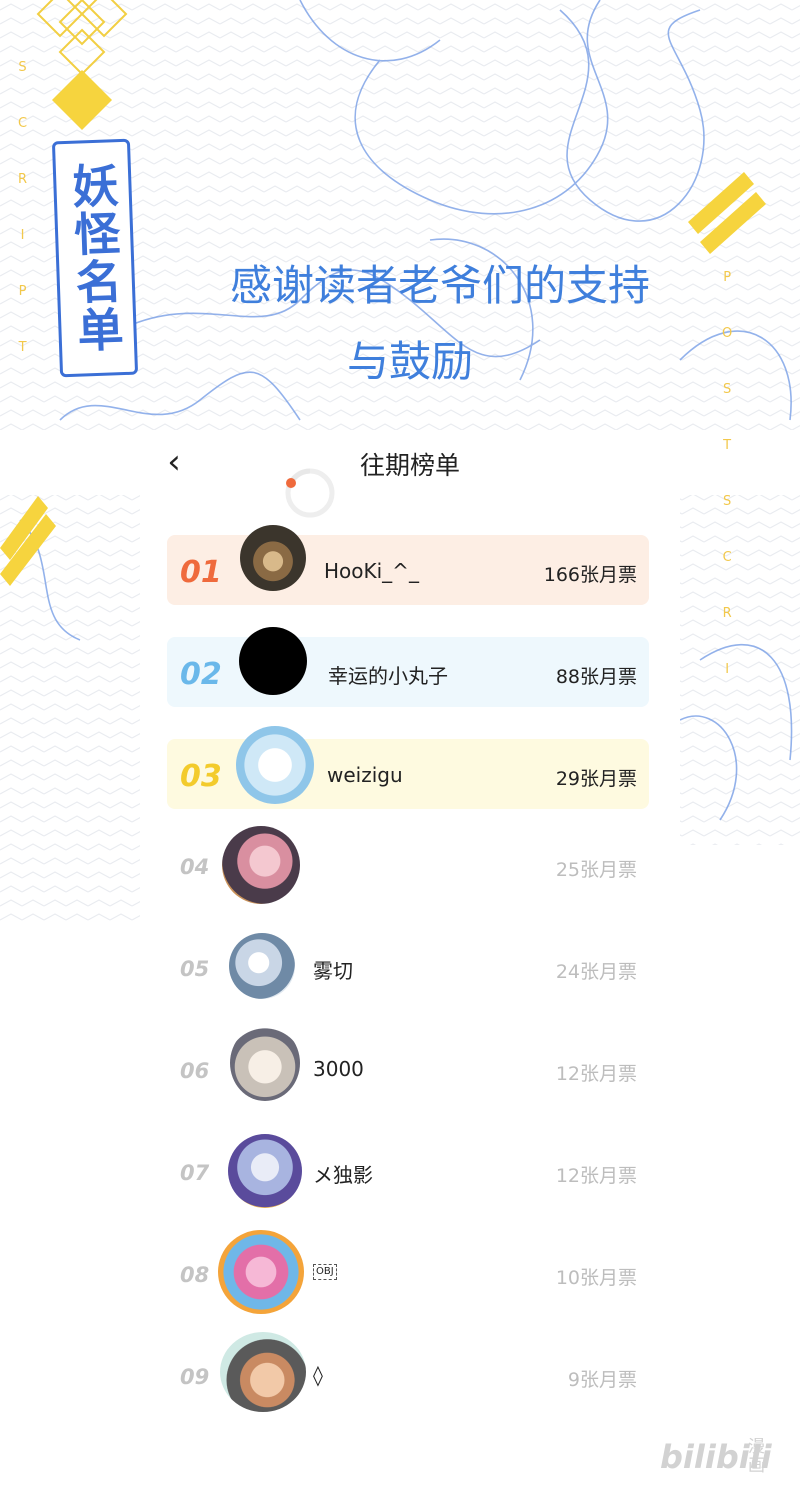 The width and height of the screenshot is (800, 1504). Describe the element at coordinates (756, 1456) in the screenshot. I see `watermark-sub: 漫画` at that location.